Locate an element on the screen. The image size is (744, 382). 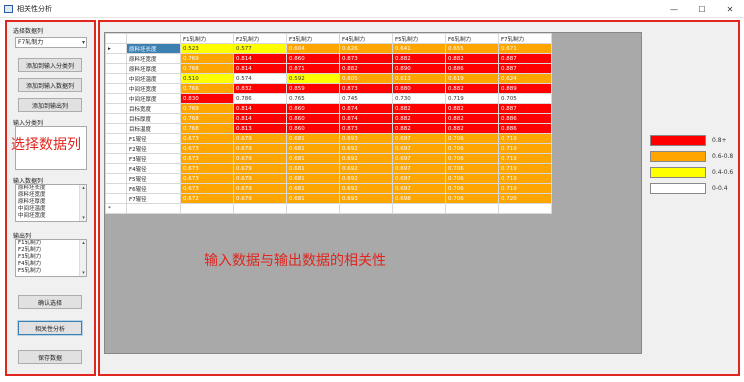
table-cell: 0.592 is located at coordinates (313, 78).